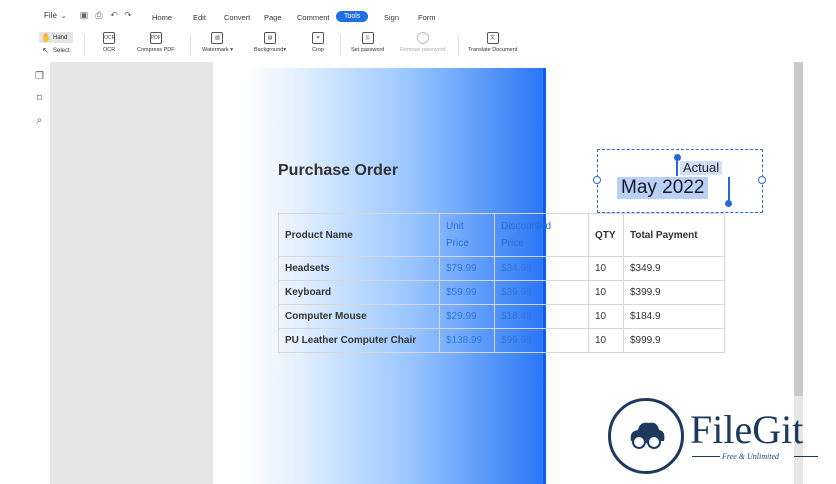  Describe the element at coordinates (467, 292) in the screenshot. I see `cell-unit-price: $59.99` at that location.